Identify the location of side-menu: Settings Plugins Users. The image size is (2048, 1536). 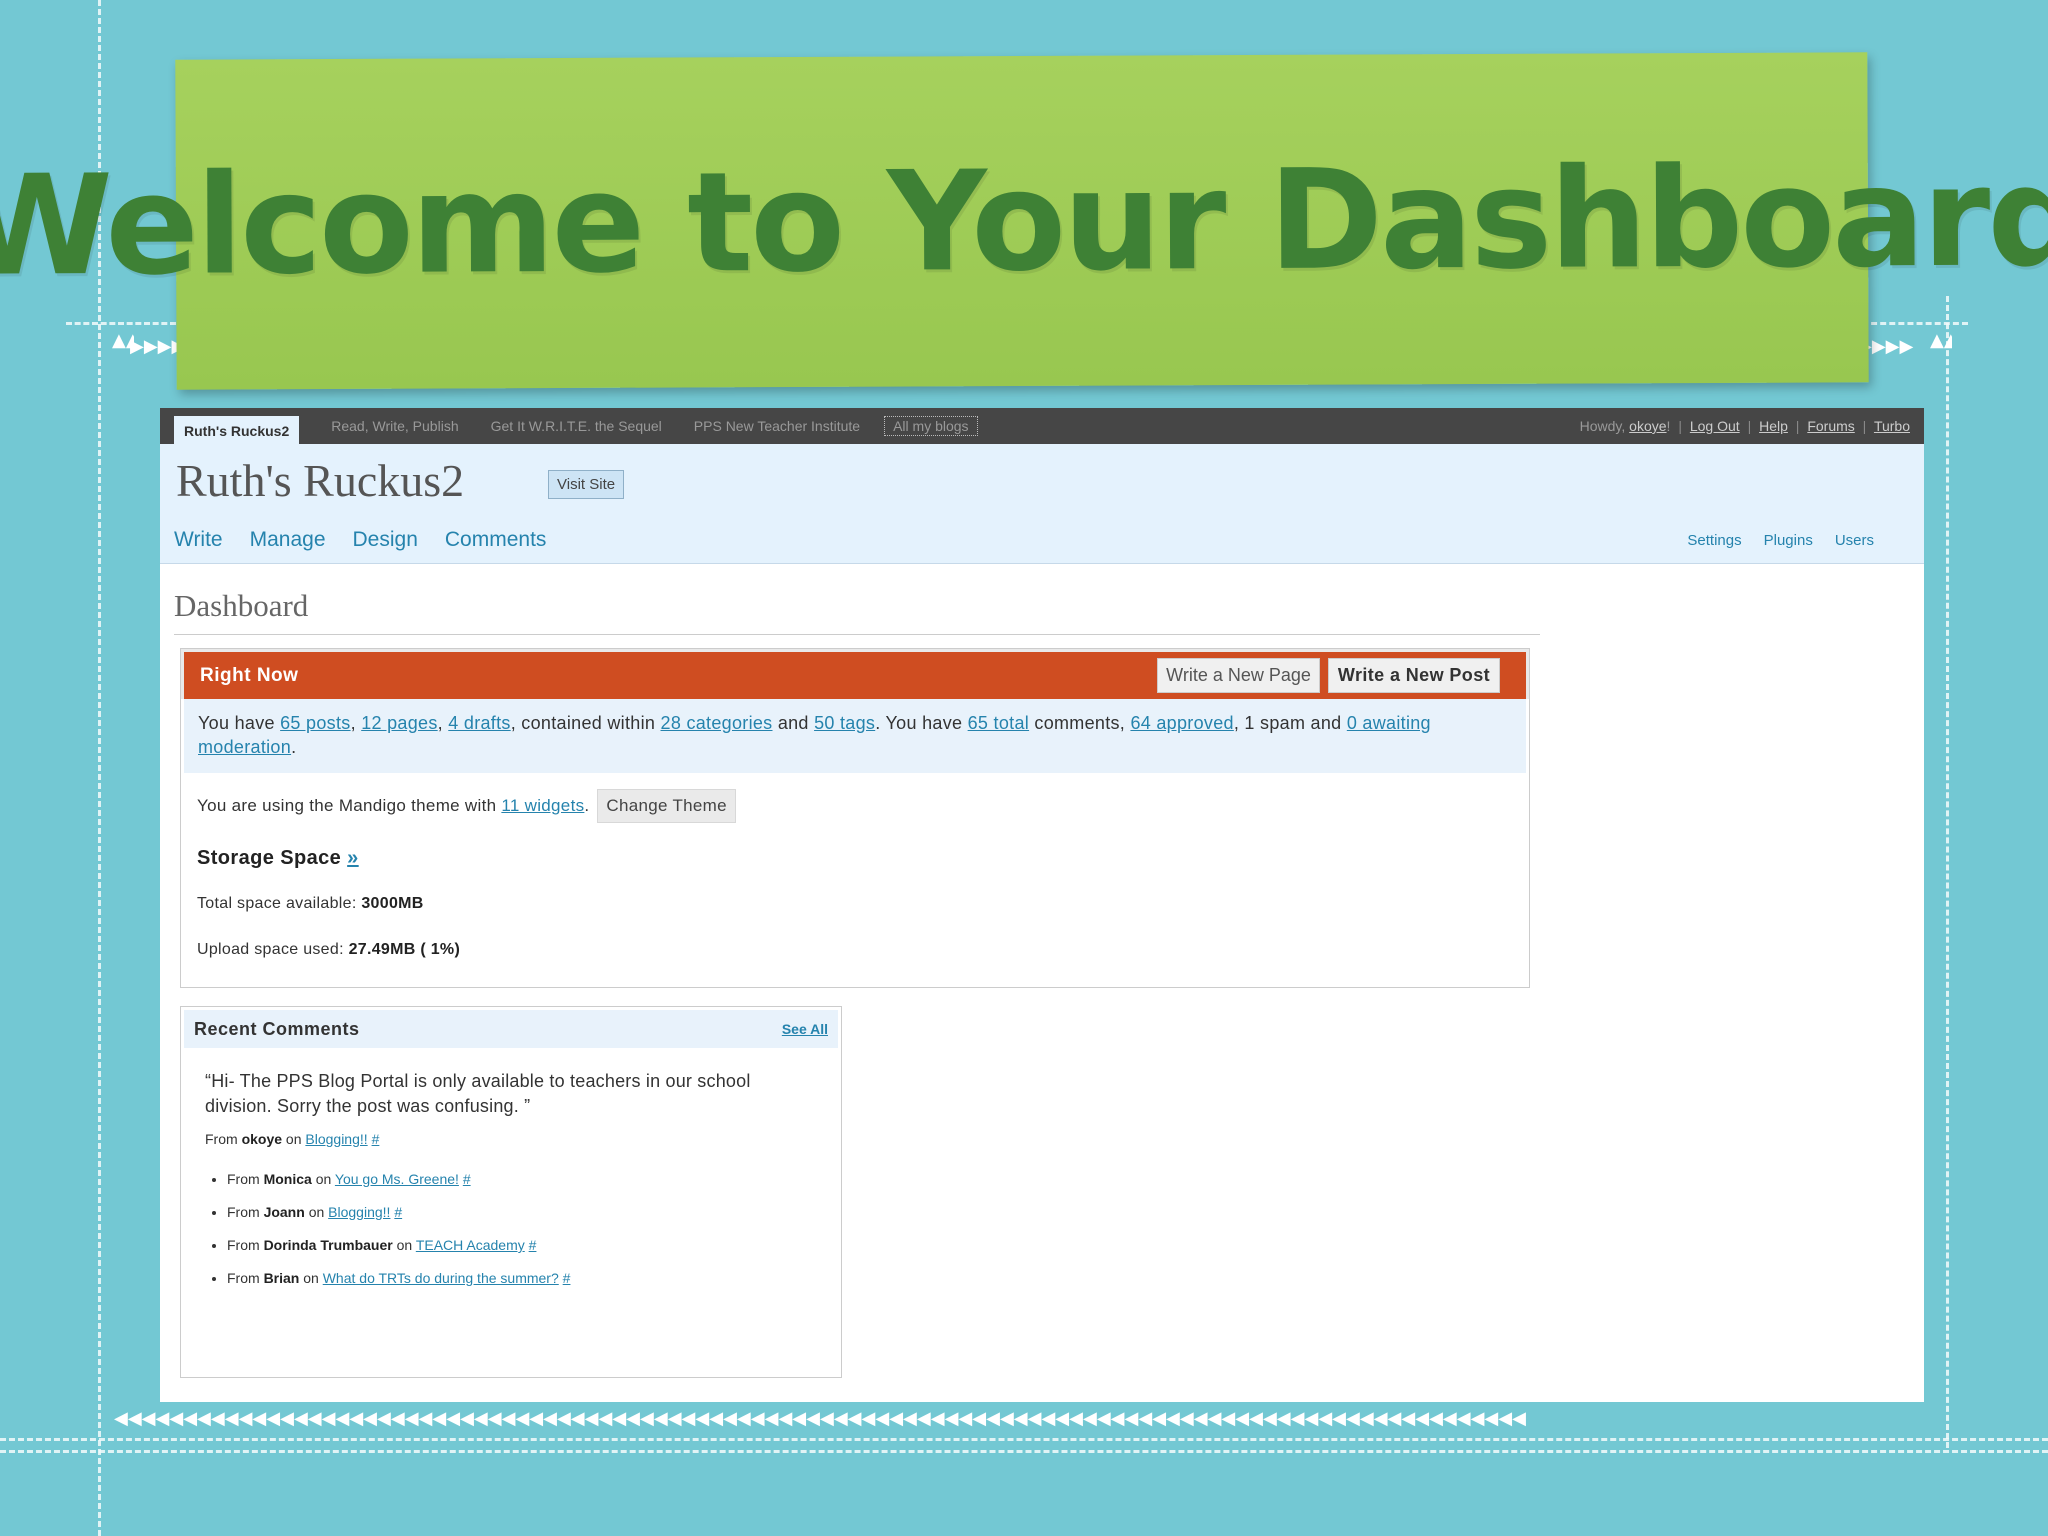
(1769, 540).